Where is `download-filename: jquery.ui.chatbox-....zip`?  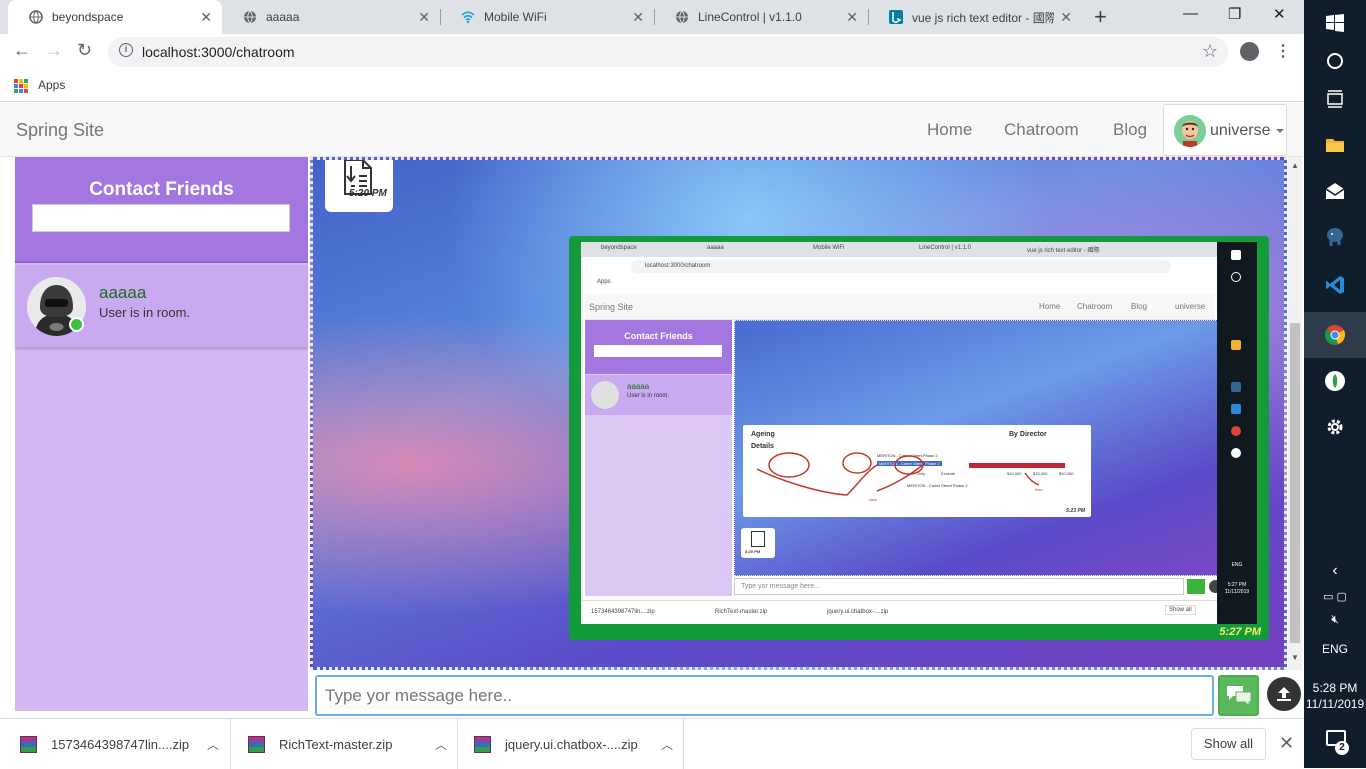 download-filename: jquery.ui.chatbox-....zip is located at coordinates (571, 744).